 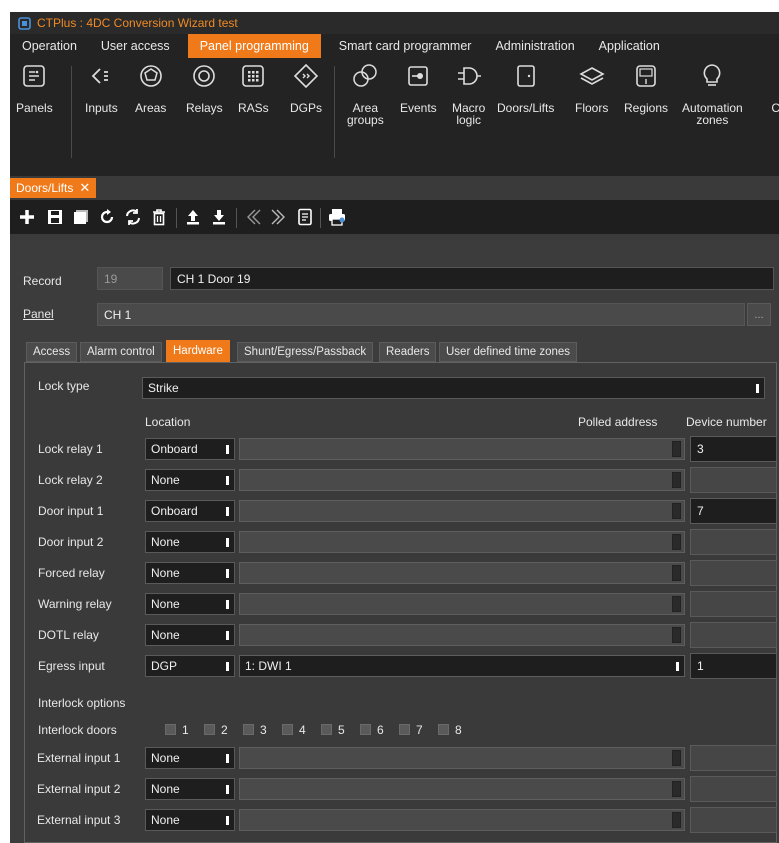 What do you see at coordinates (81, 217) in the screenshot?
I see `save-all-icon` at bounding box center [81, 217].